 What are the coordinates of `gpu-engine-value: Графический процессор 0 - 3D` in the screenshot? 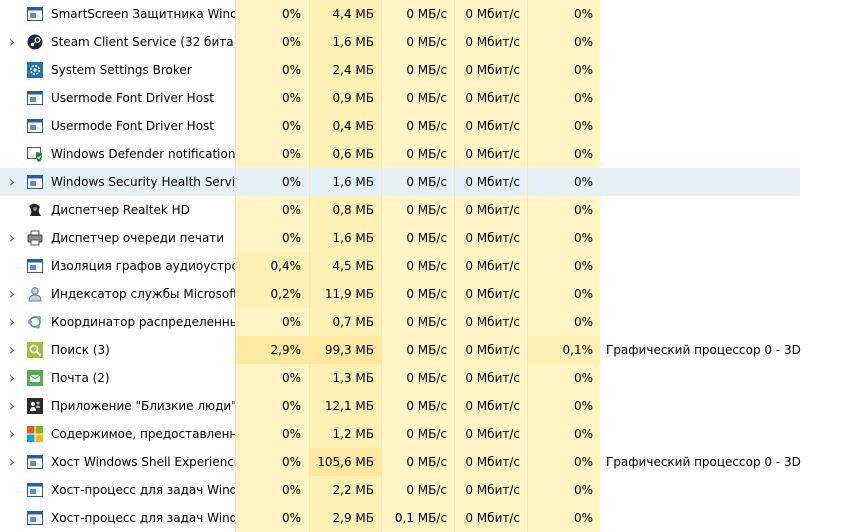 It's located at (703, 350).